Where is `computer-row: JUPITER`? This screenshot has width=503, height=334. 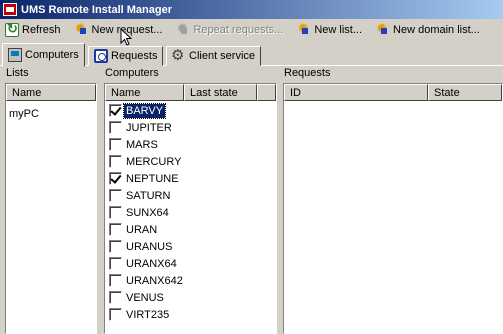
computer-row: JUPITER is located at coordinates (190, 127).